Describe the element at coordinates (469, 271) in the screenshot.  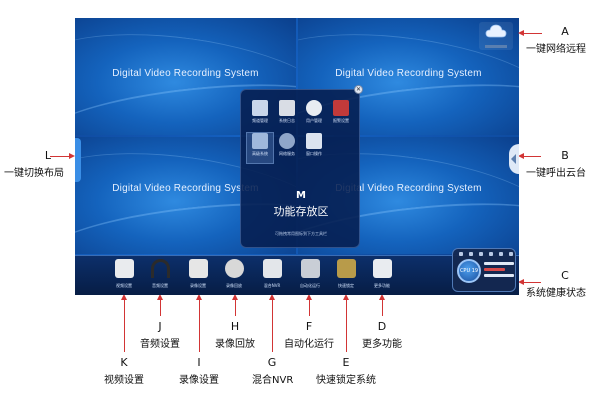
I see `cpu-gauge: CPU 19` at that location.